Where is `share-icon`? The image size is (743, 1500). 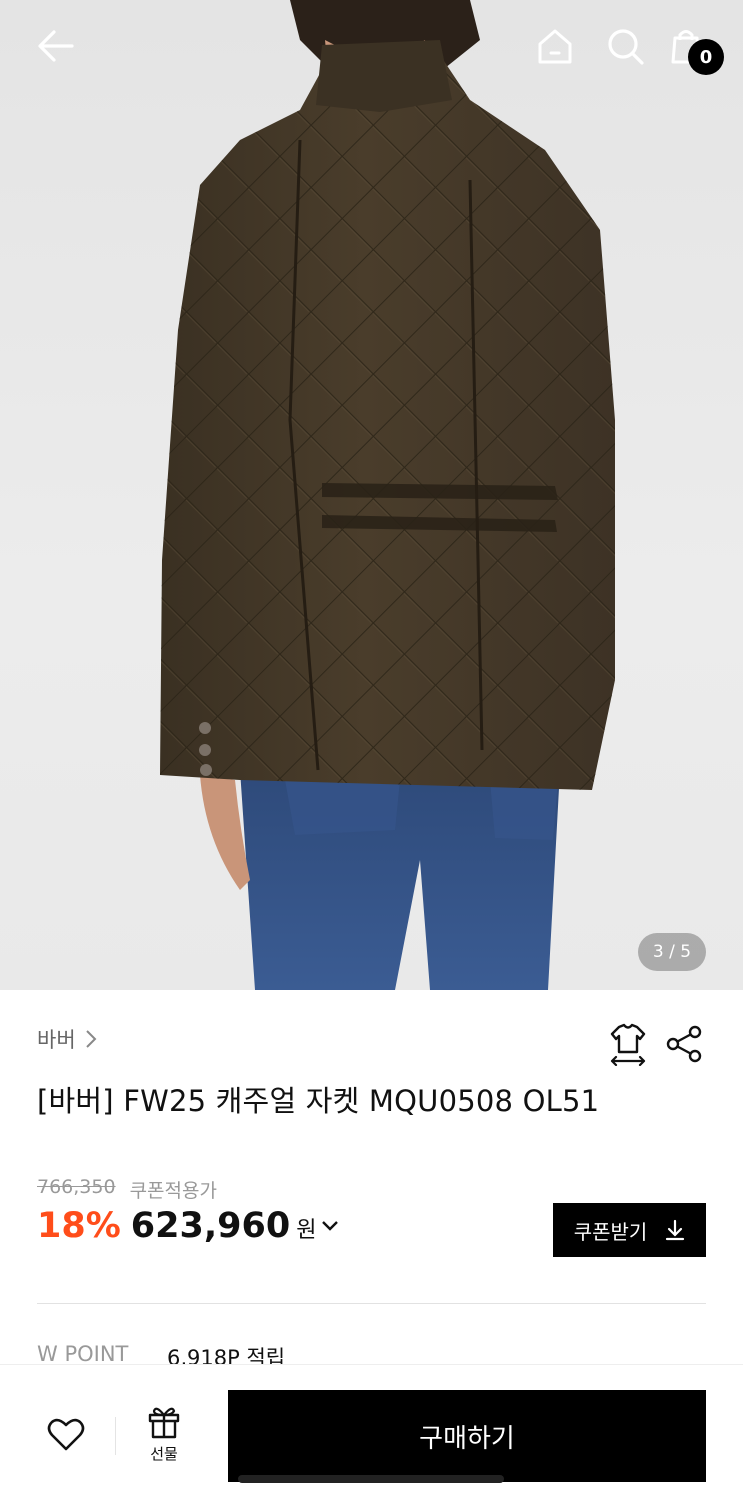
share-icon is located at coordinates (684, 1044).